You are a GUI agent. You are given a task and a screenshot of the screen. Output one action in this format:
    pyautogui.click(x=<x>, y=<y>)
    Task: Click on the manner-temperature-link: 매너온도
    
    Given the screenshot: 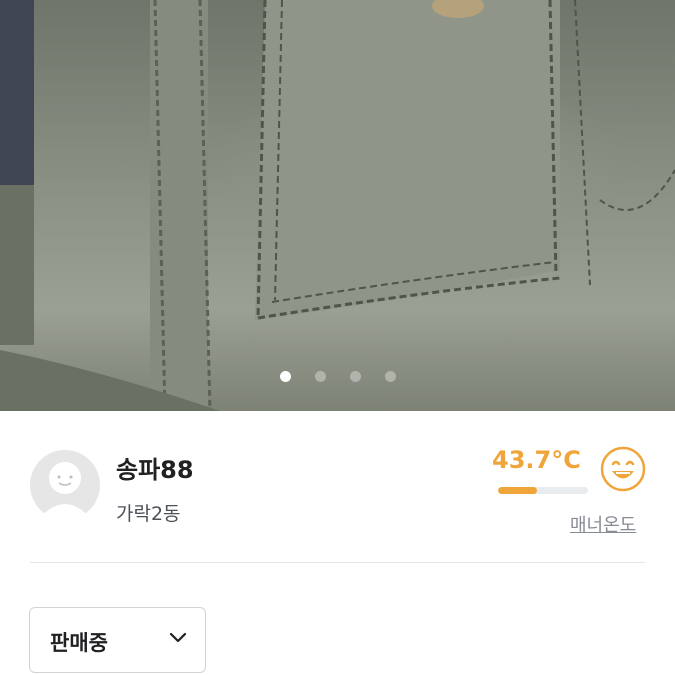 What is the action you would take?
    pyautogui.click(x=603, y=524)
    